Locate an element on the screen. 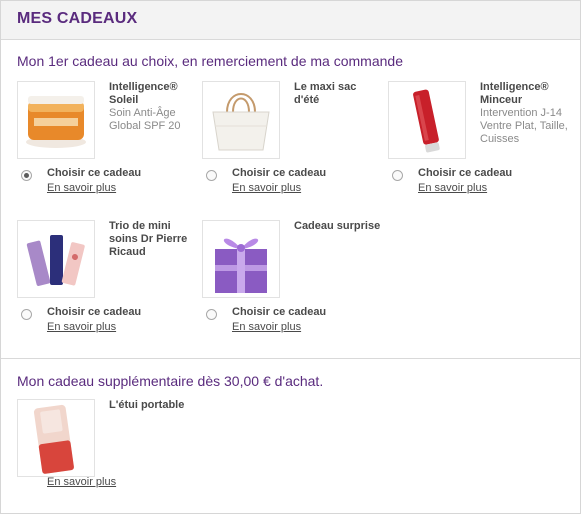 The width and height of the screenshot is (581, 527). gift-image-sac is located at coordinates (241, 120).